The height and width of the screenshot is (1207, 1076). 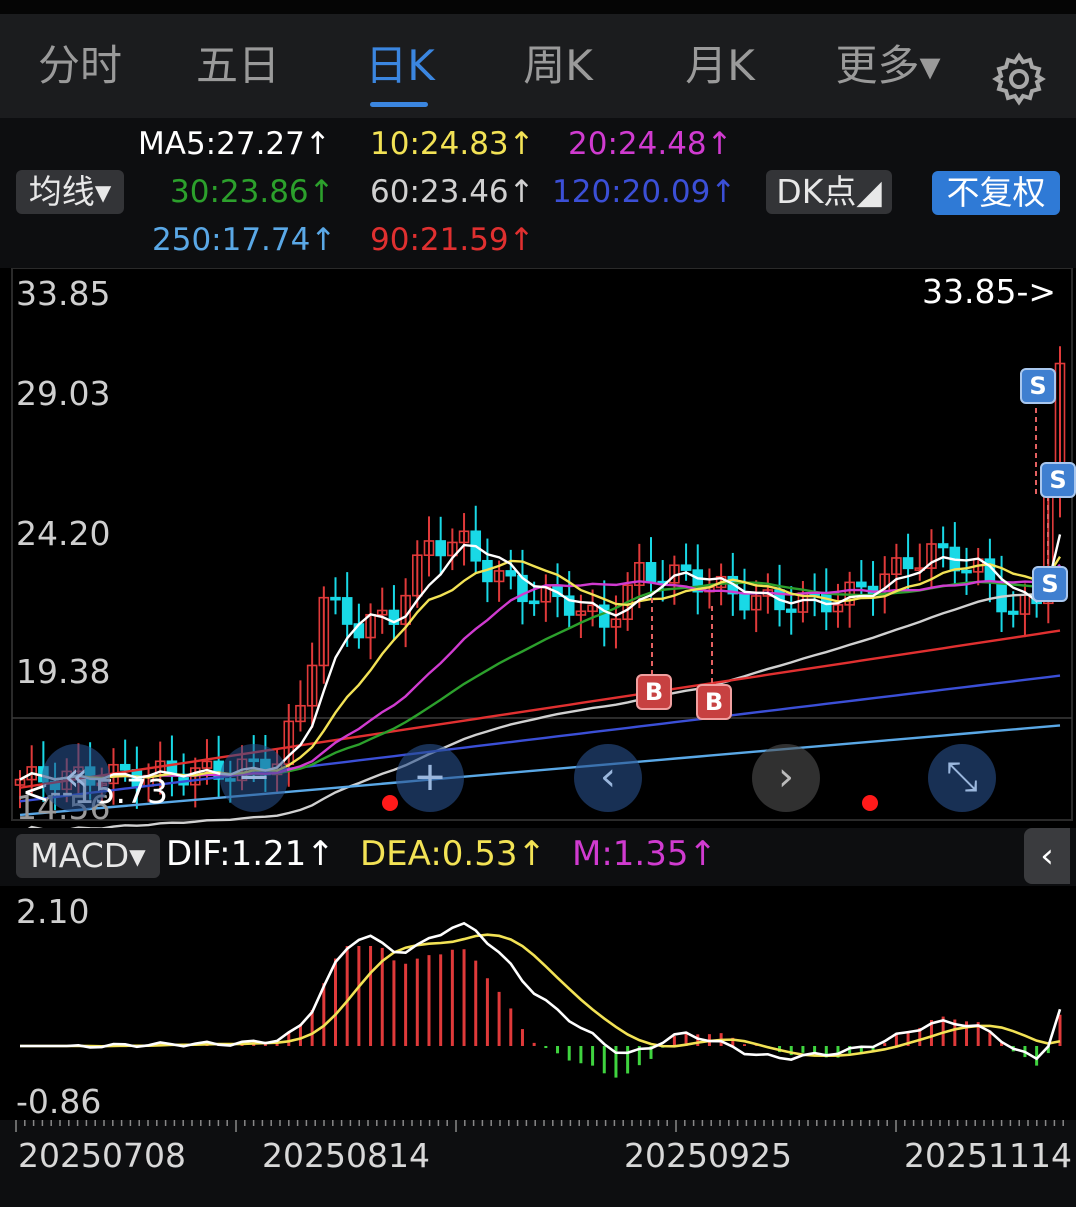 I want to click on tab-daily-k: 日K, so click(x=400, y=66).